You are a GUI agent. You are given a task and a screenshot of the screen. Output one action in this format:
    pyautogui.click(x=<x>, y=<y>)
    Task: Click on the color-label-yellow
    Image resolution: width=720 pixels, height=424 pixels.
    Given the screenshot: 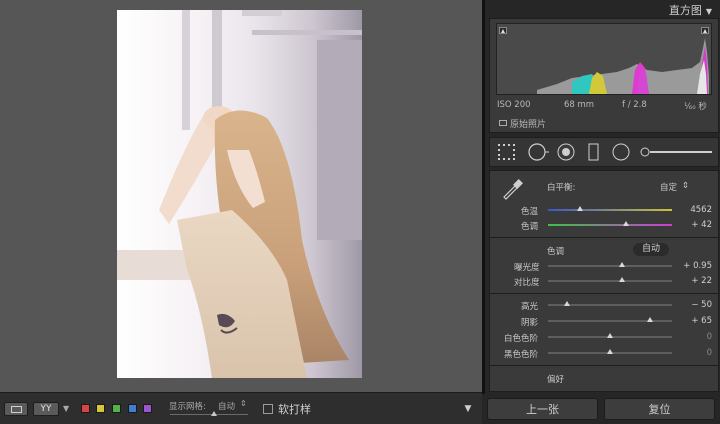 What is the action you would take?
    pyautogui.click(x=100, y=408)
    